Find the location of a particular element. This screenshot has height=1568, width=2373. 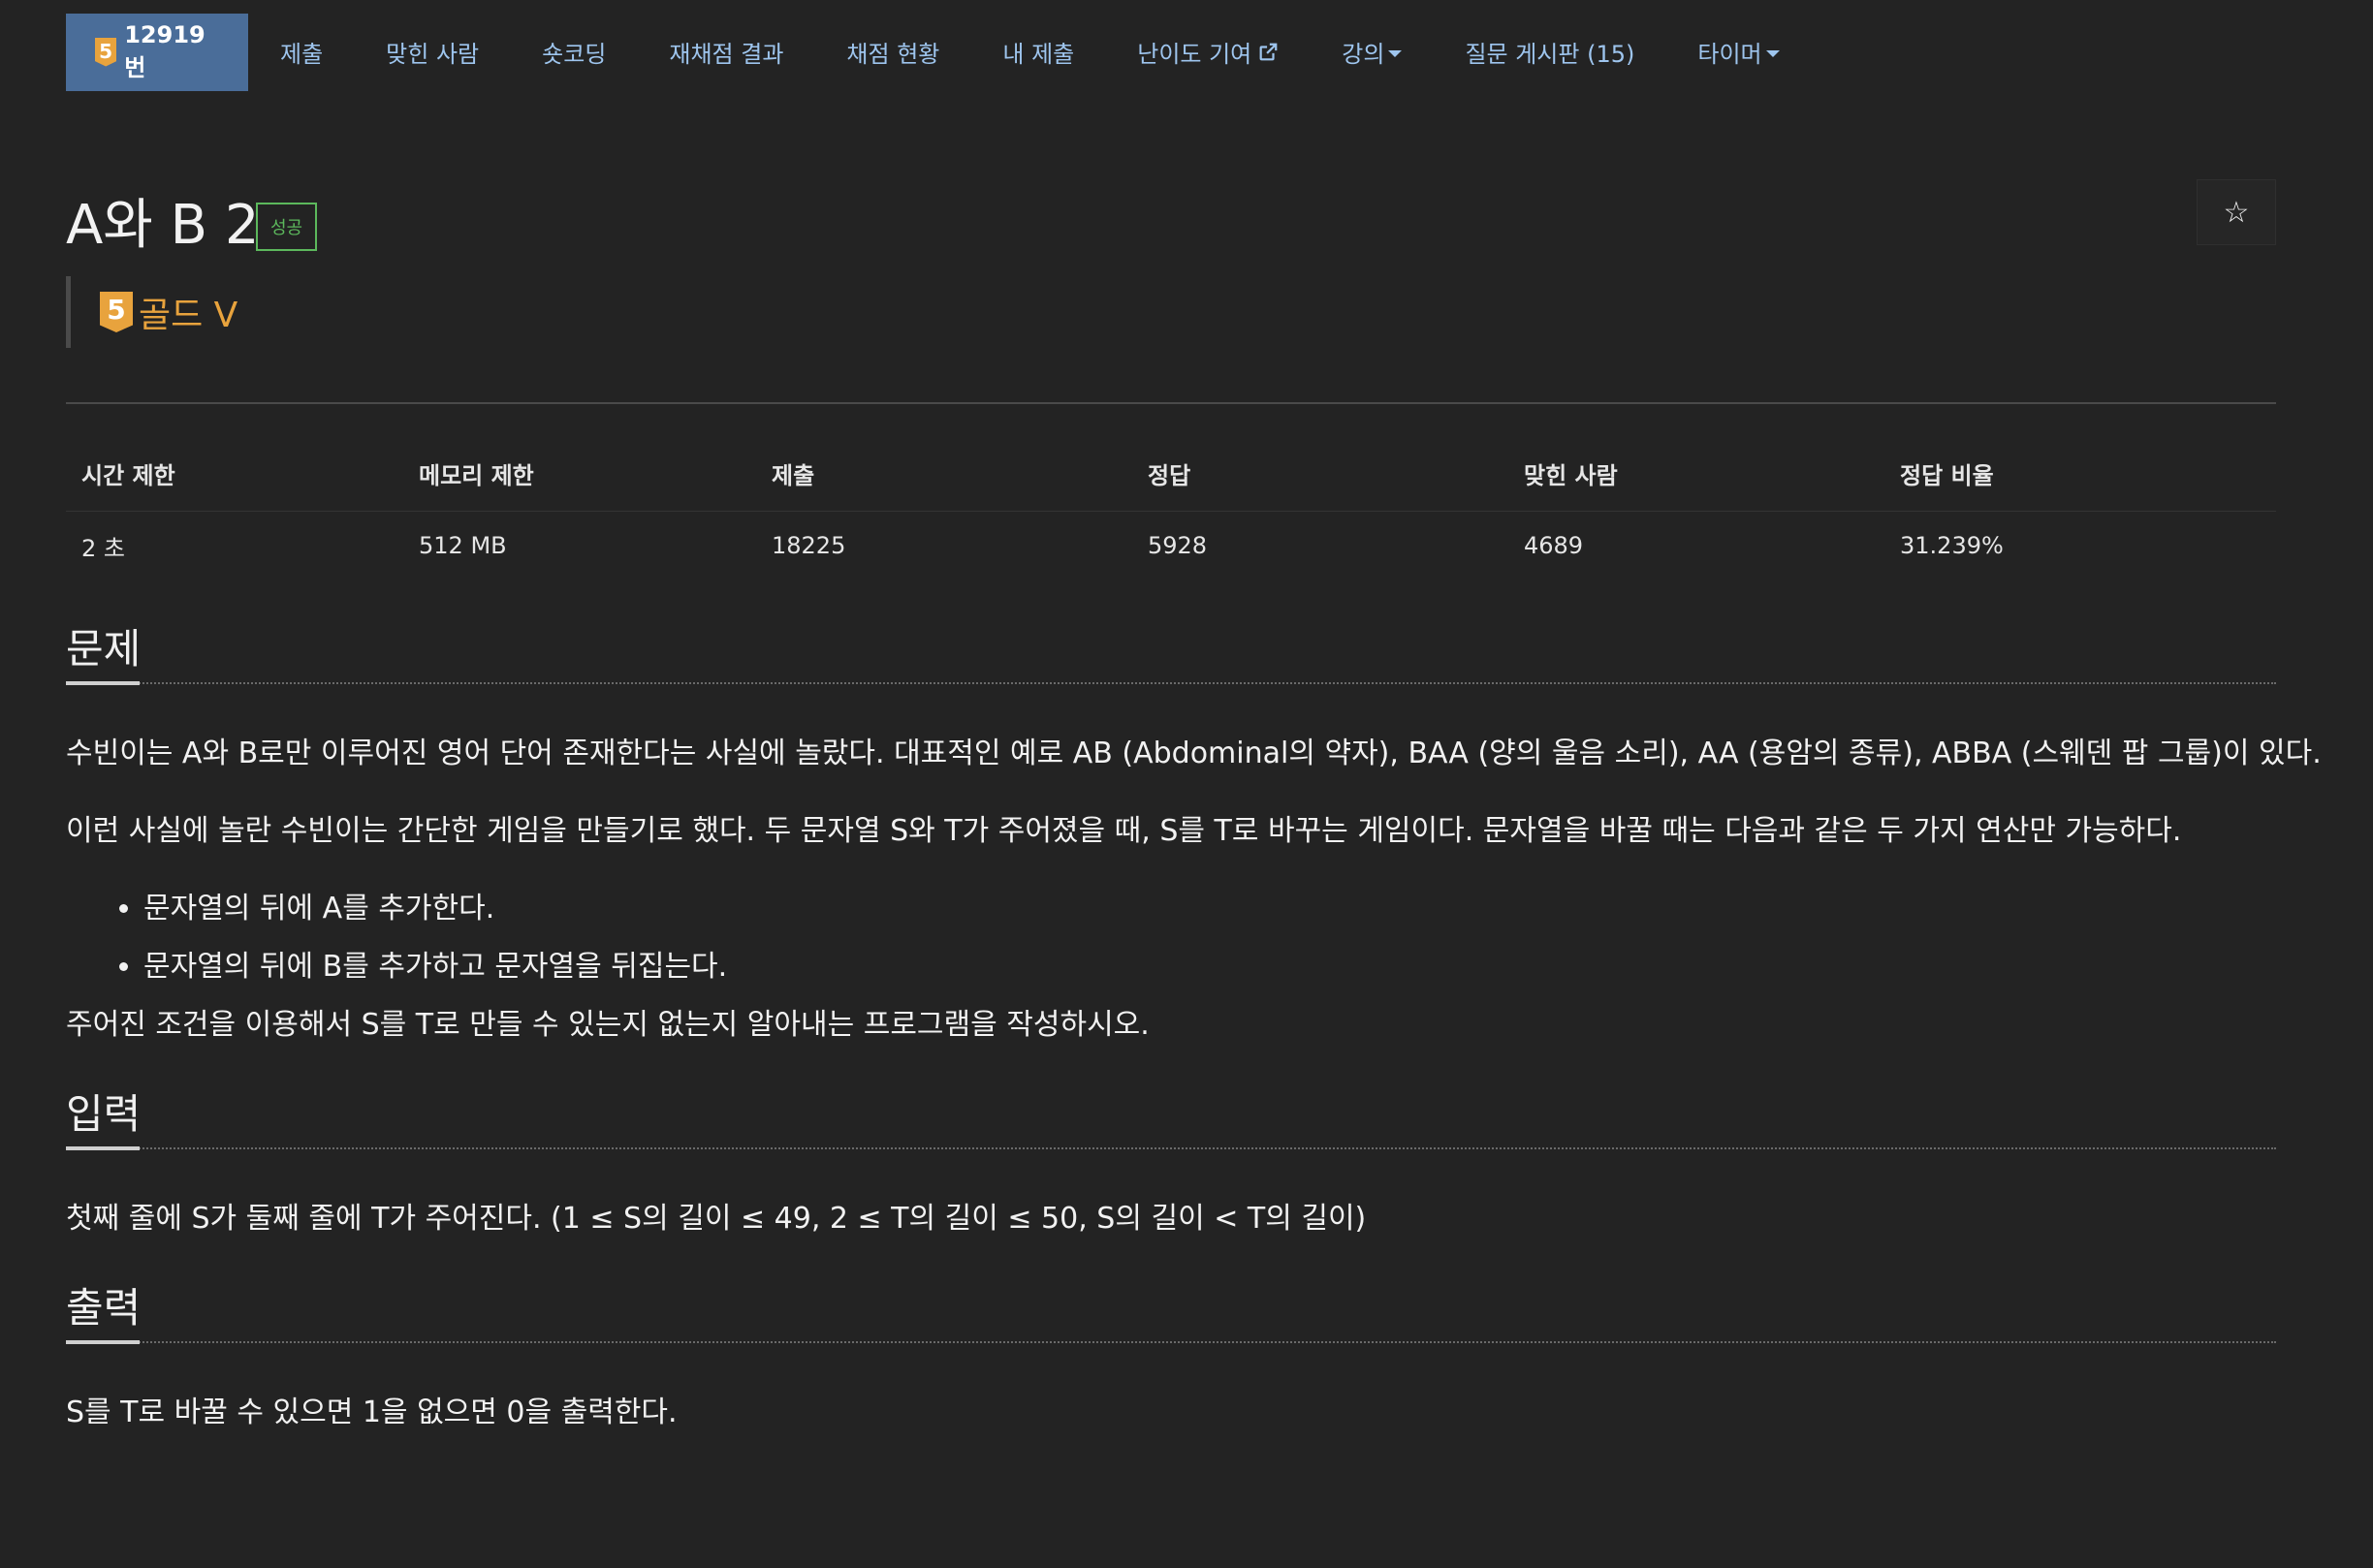

memory-limit-value: 512 MB is located at coordinates (463, 545).